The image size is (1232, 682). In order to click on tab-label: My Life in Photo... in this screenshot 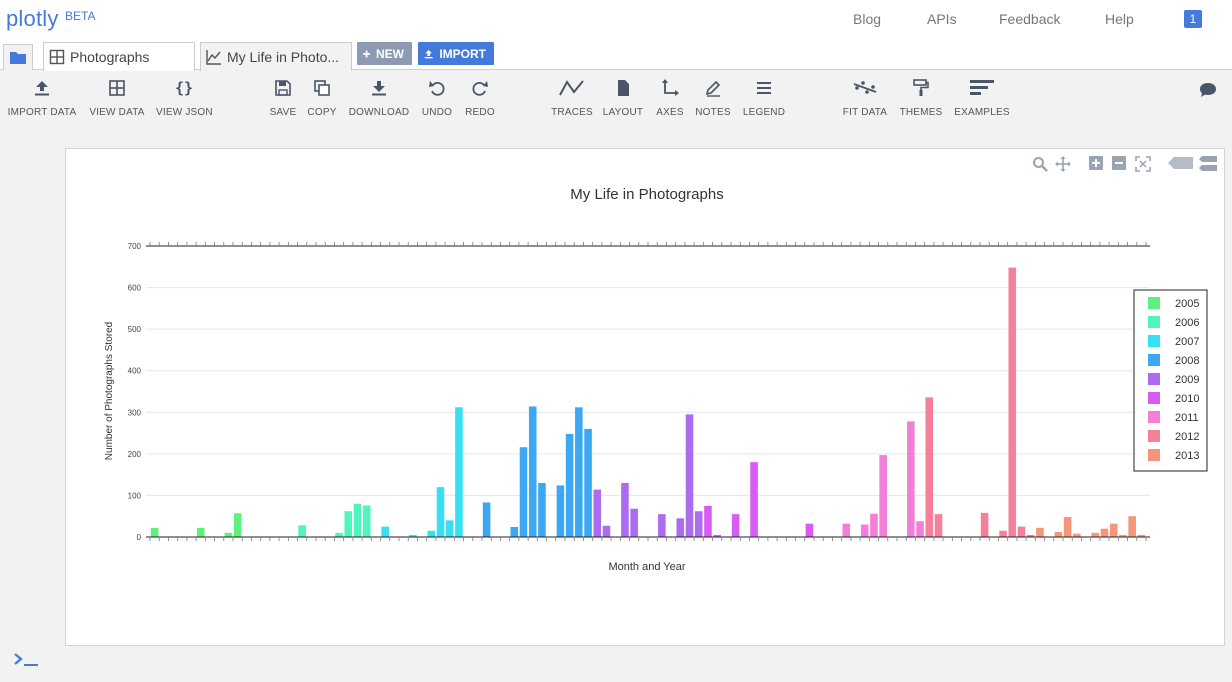, I will do `click(283, 57)`.